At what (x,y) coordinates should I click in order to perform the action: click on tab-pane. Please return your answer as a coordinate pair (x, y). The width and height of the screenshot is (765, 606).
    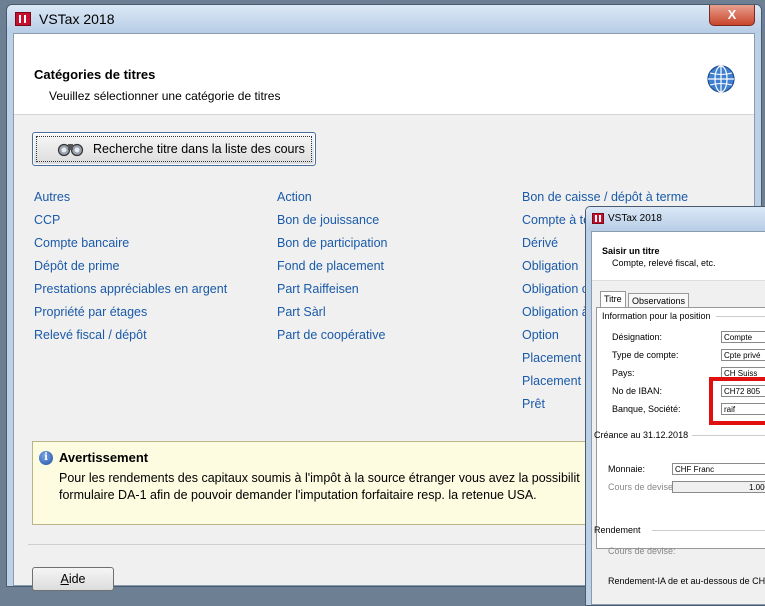
    Looking at the image, I should click on (680, 428).